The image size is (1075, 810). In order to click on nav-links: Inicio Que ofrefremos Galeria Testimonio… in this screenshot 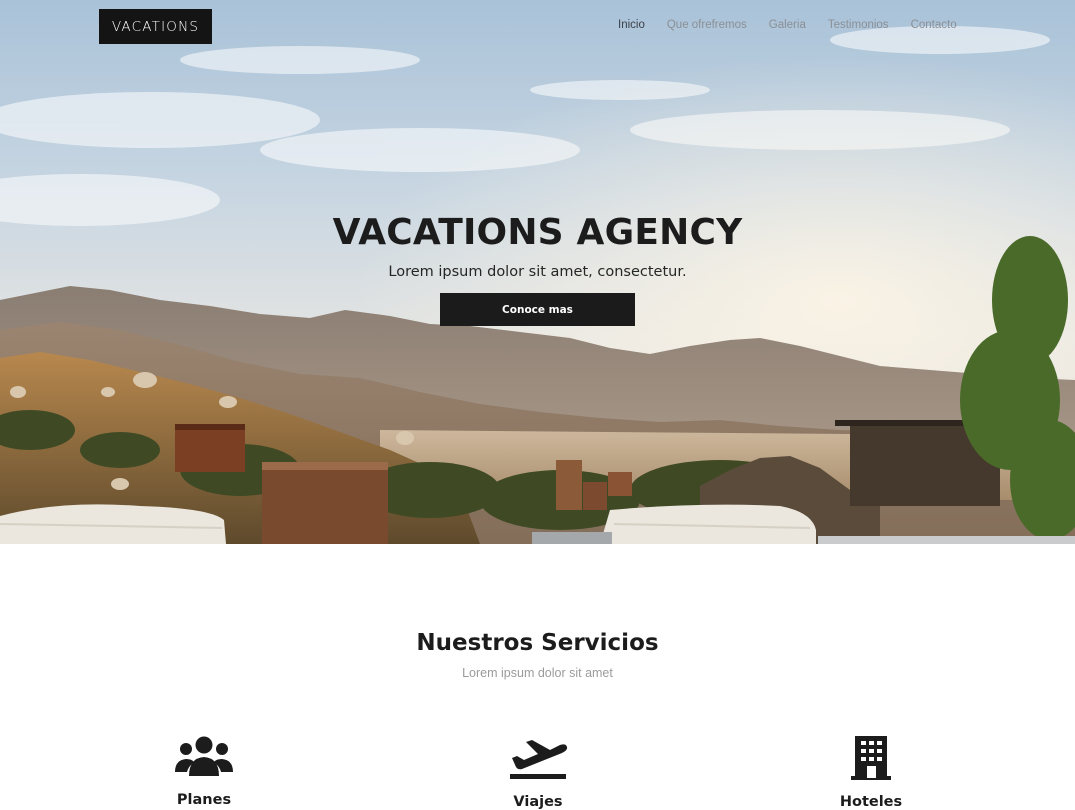, I will do `click(798, 25)`.